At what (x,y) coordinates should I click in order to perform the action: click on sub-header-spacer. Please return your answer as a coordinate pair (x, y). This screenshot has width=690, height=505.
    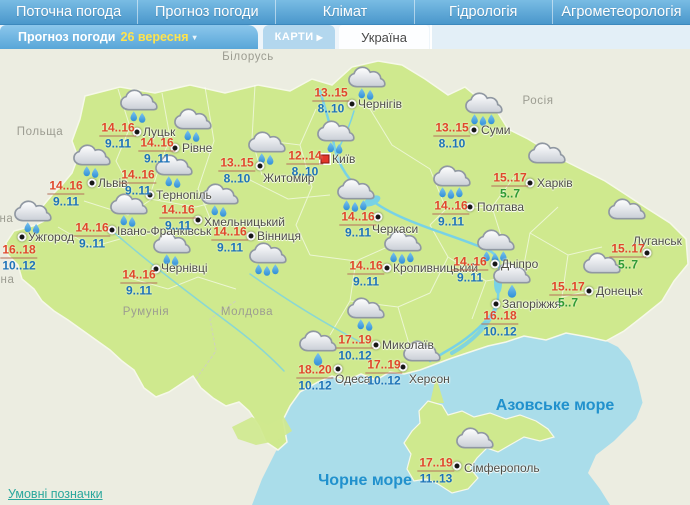
    Looking at the image, I should click on (560, 37).